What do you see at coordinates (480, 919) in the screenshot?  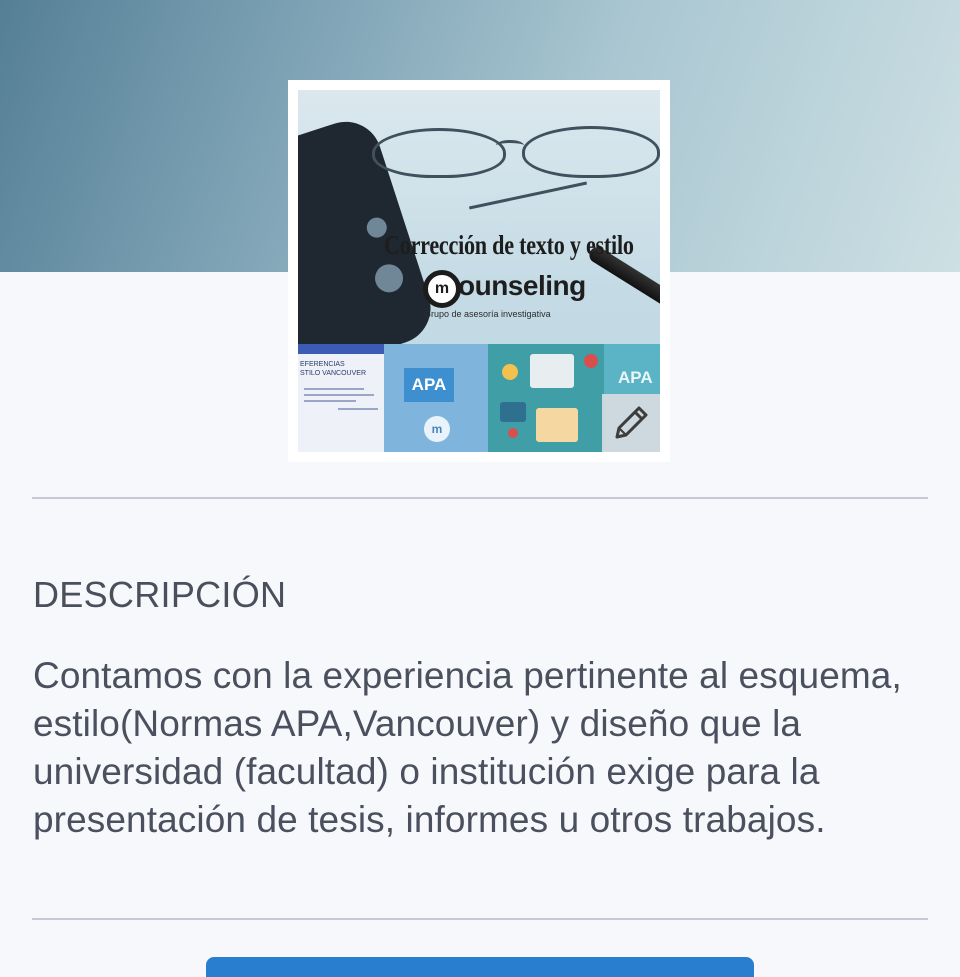 I see `divider-bottom` at bounding box center [480, 919].